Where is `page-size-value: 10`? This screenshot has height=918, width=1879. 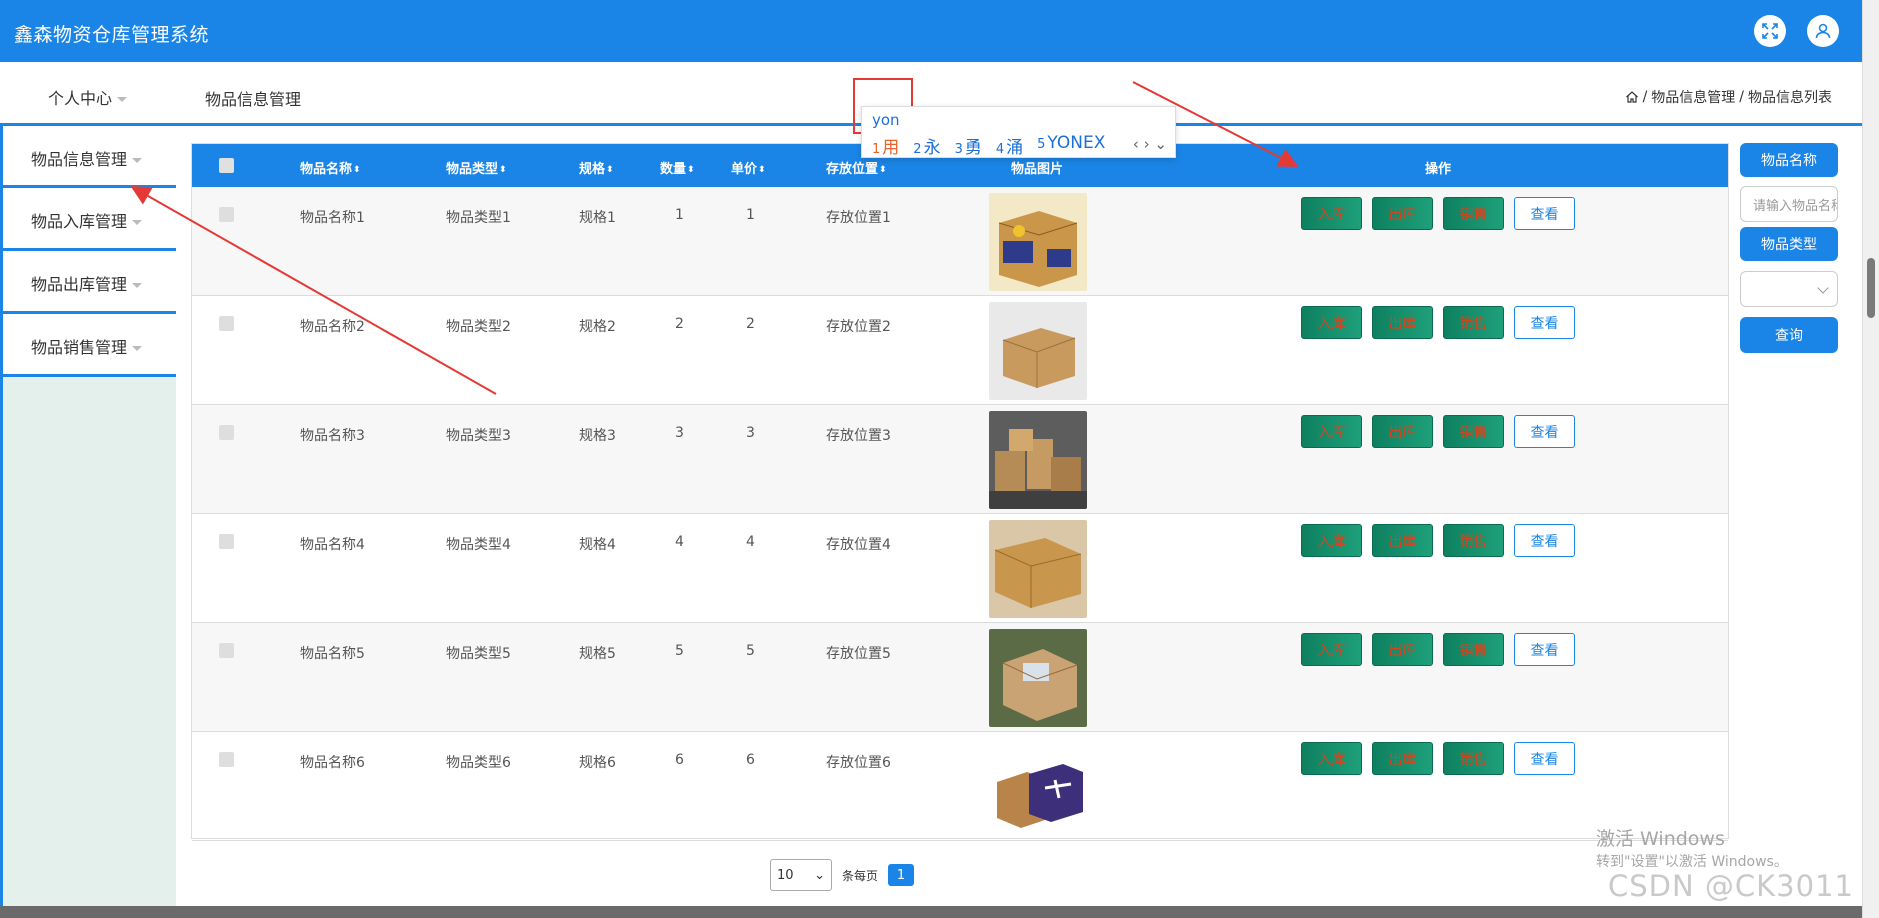
page-size-value: 10 is located at coordinates (785, 875).